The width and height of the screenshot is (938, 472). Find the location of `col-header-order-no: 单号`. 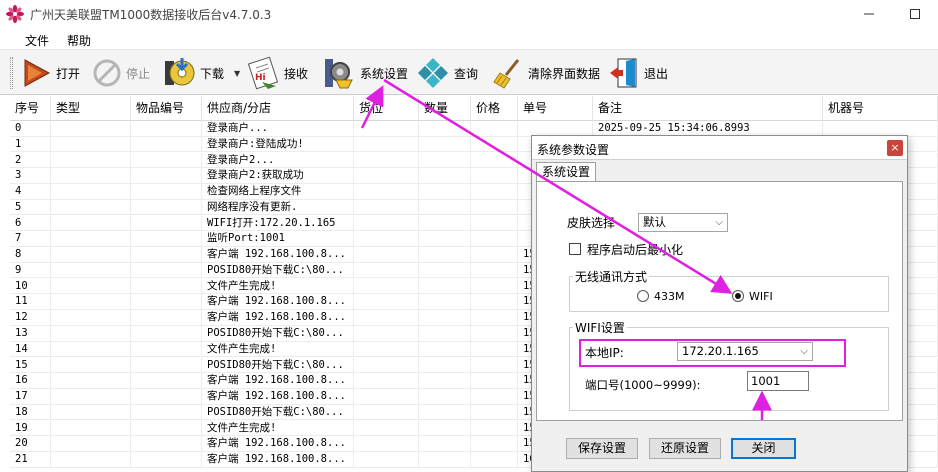

col-header-order-no: 单号 is located at coordinates (555, 108).